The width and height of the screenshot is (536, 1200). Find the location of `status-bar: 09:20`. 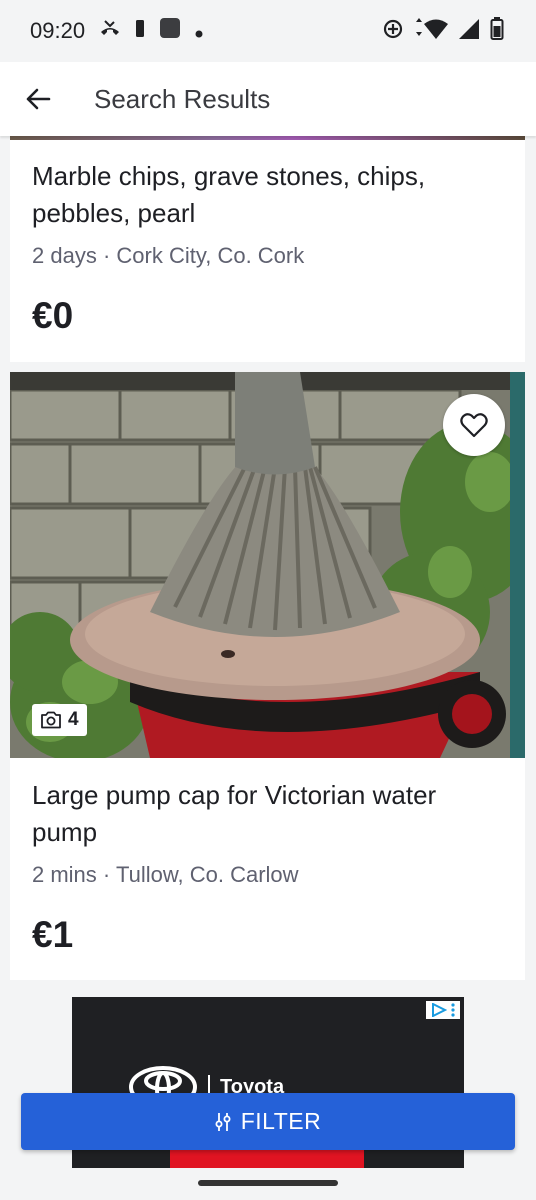

status-bar: 09:20 is located at coordinates (268, 31).